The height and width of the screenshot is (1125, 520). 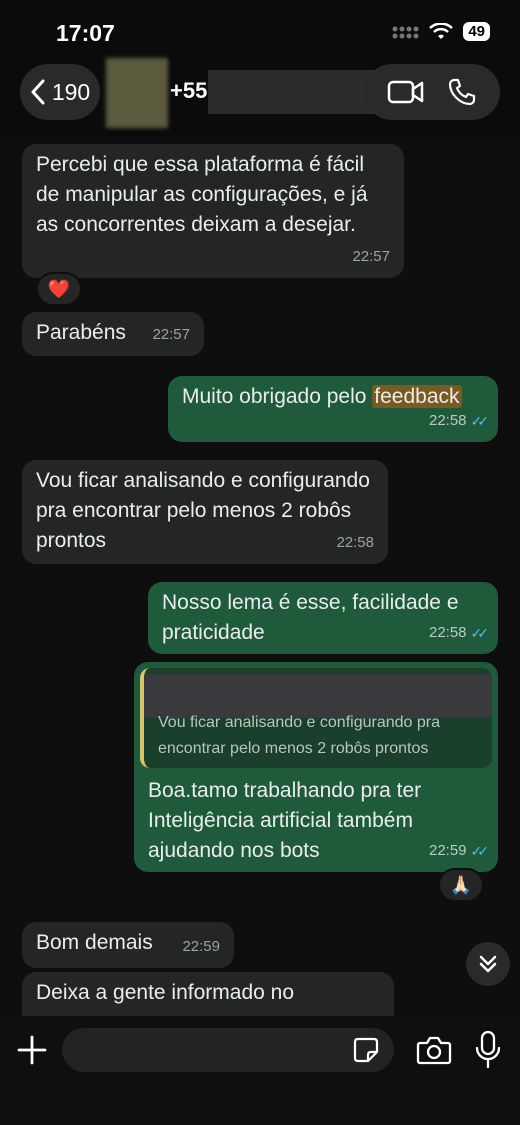 I want to click on status-bar: 17:07 49, so click(x=260, y=30).